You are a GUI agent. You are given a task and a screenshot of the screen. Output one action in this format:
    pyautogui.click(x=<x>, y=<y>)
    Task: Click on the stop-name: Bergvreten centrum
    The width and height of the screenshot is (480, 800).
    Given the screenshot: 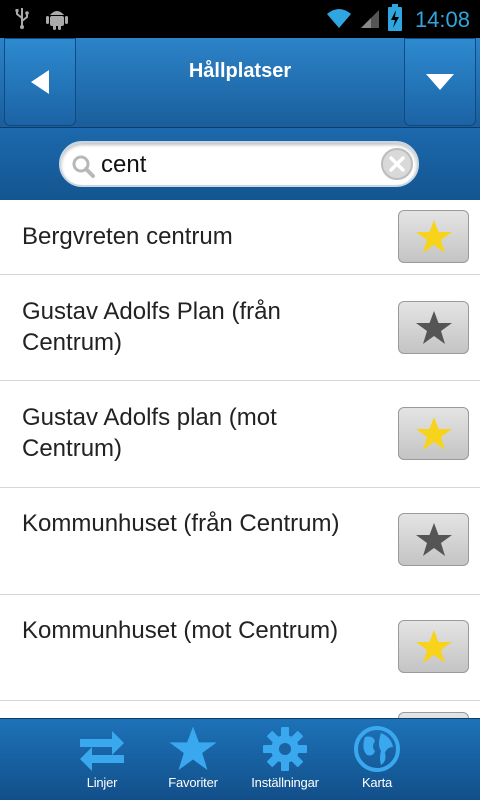 What is the action you would take?
    pyautogui.click(x=127, y=236)
    